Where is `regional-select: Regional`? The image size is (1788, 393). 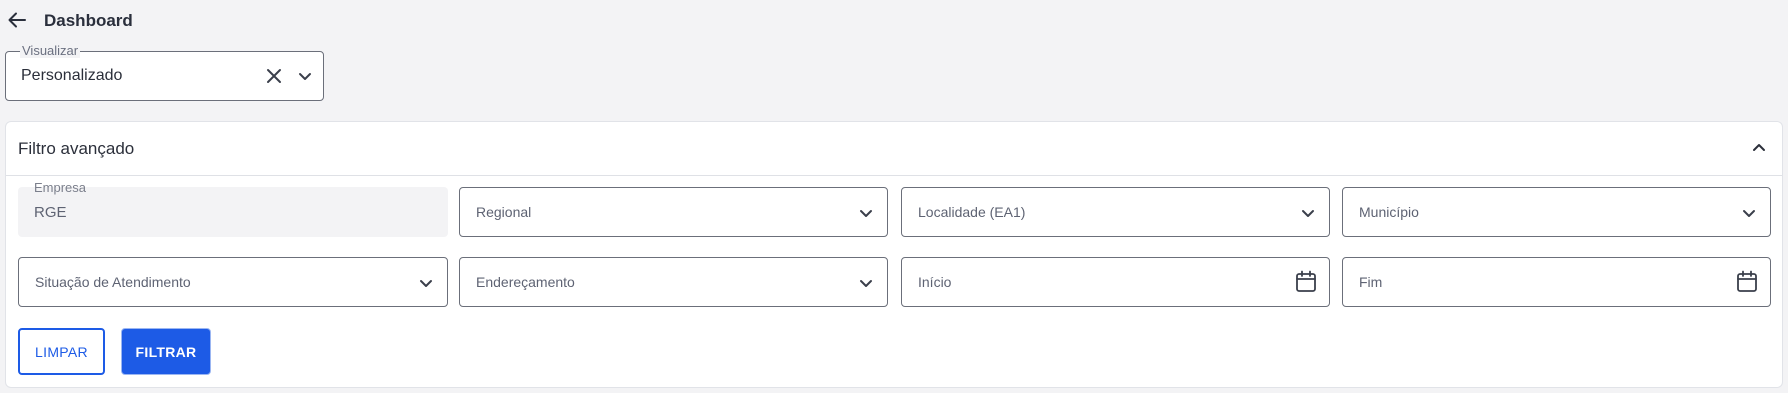 regional-select: Regional is located at coordinates (673, 212).